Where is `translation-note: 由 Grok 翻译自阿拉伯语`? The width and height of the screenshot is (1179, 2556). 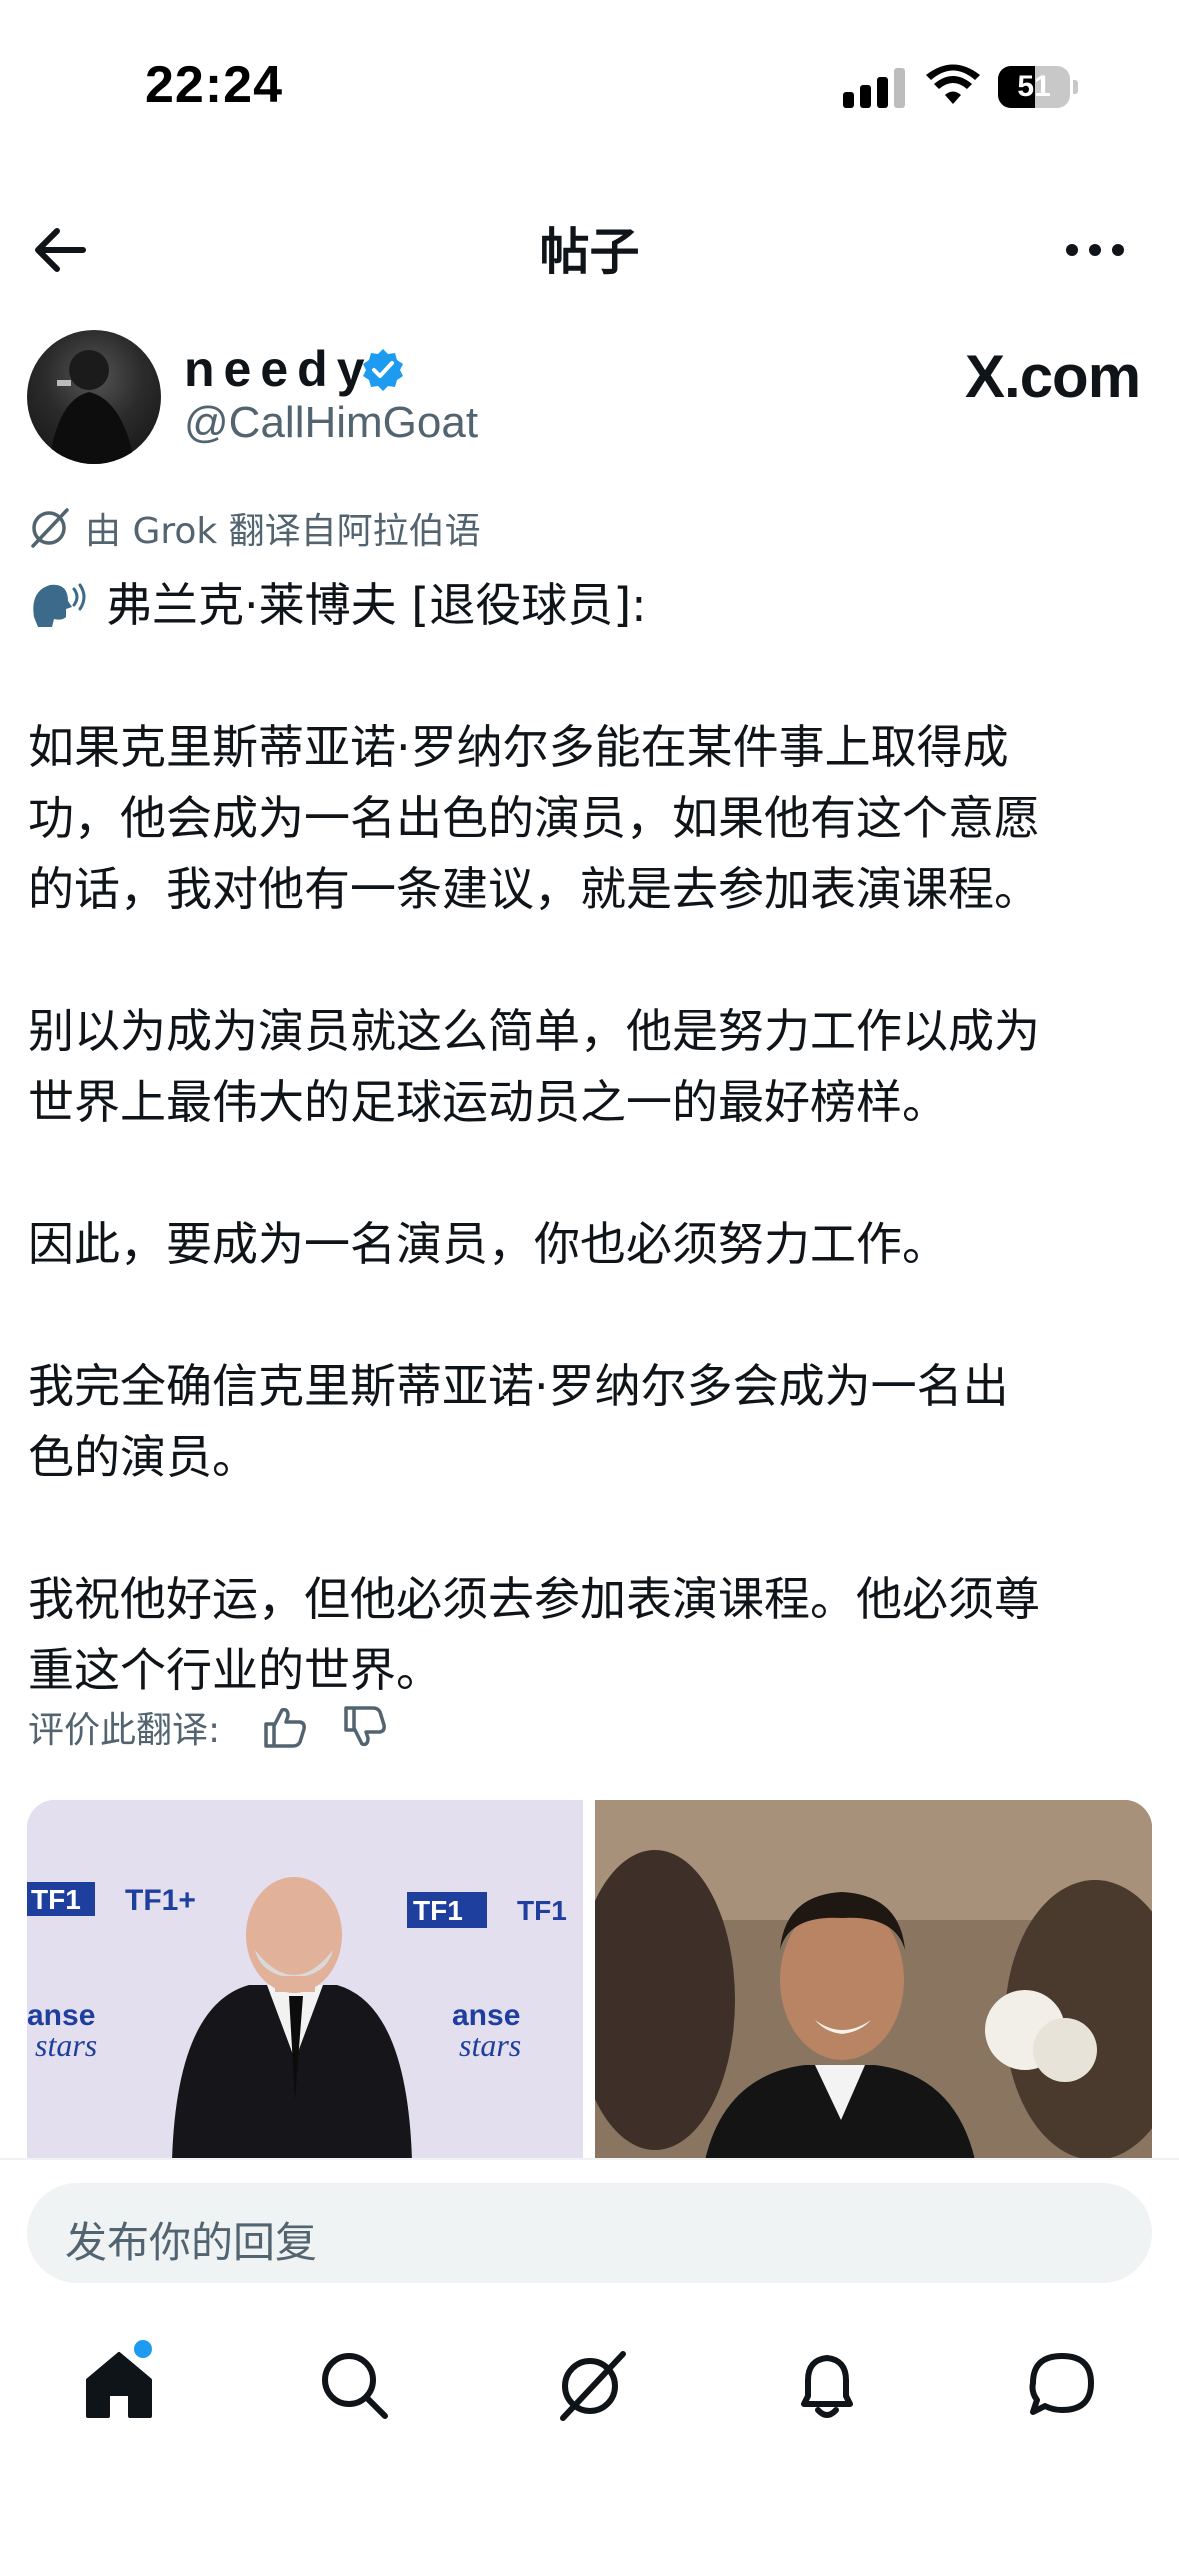 translation-note: 由 Grok 翻译自阿拉伯语 is located at coordinates (254, 528).